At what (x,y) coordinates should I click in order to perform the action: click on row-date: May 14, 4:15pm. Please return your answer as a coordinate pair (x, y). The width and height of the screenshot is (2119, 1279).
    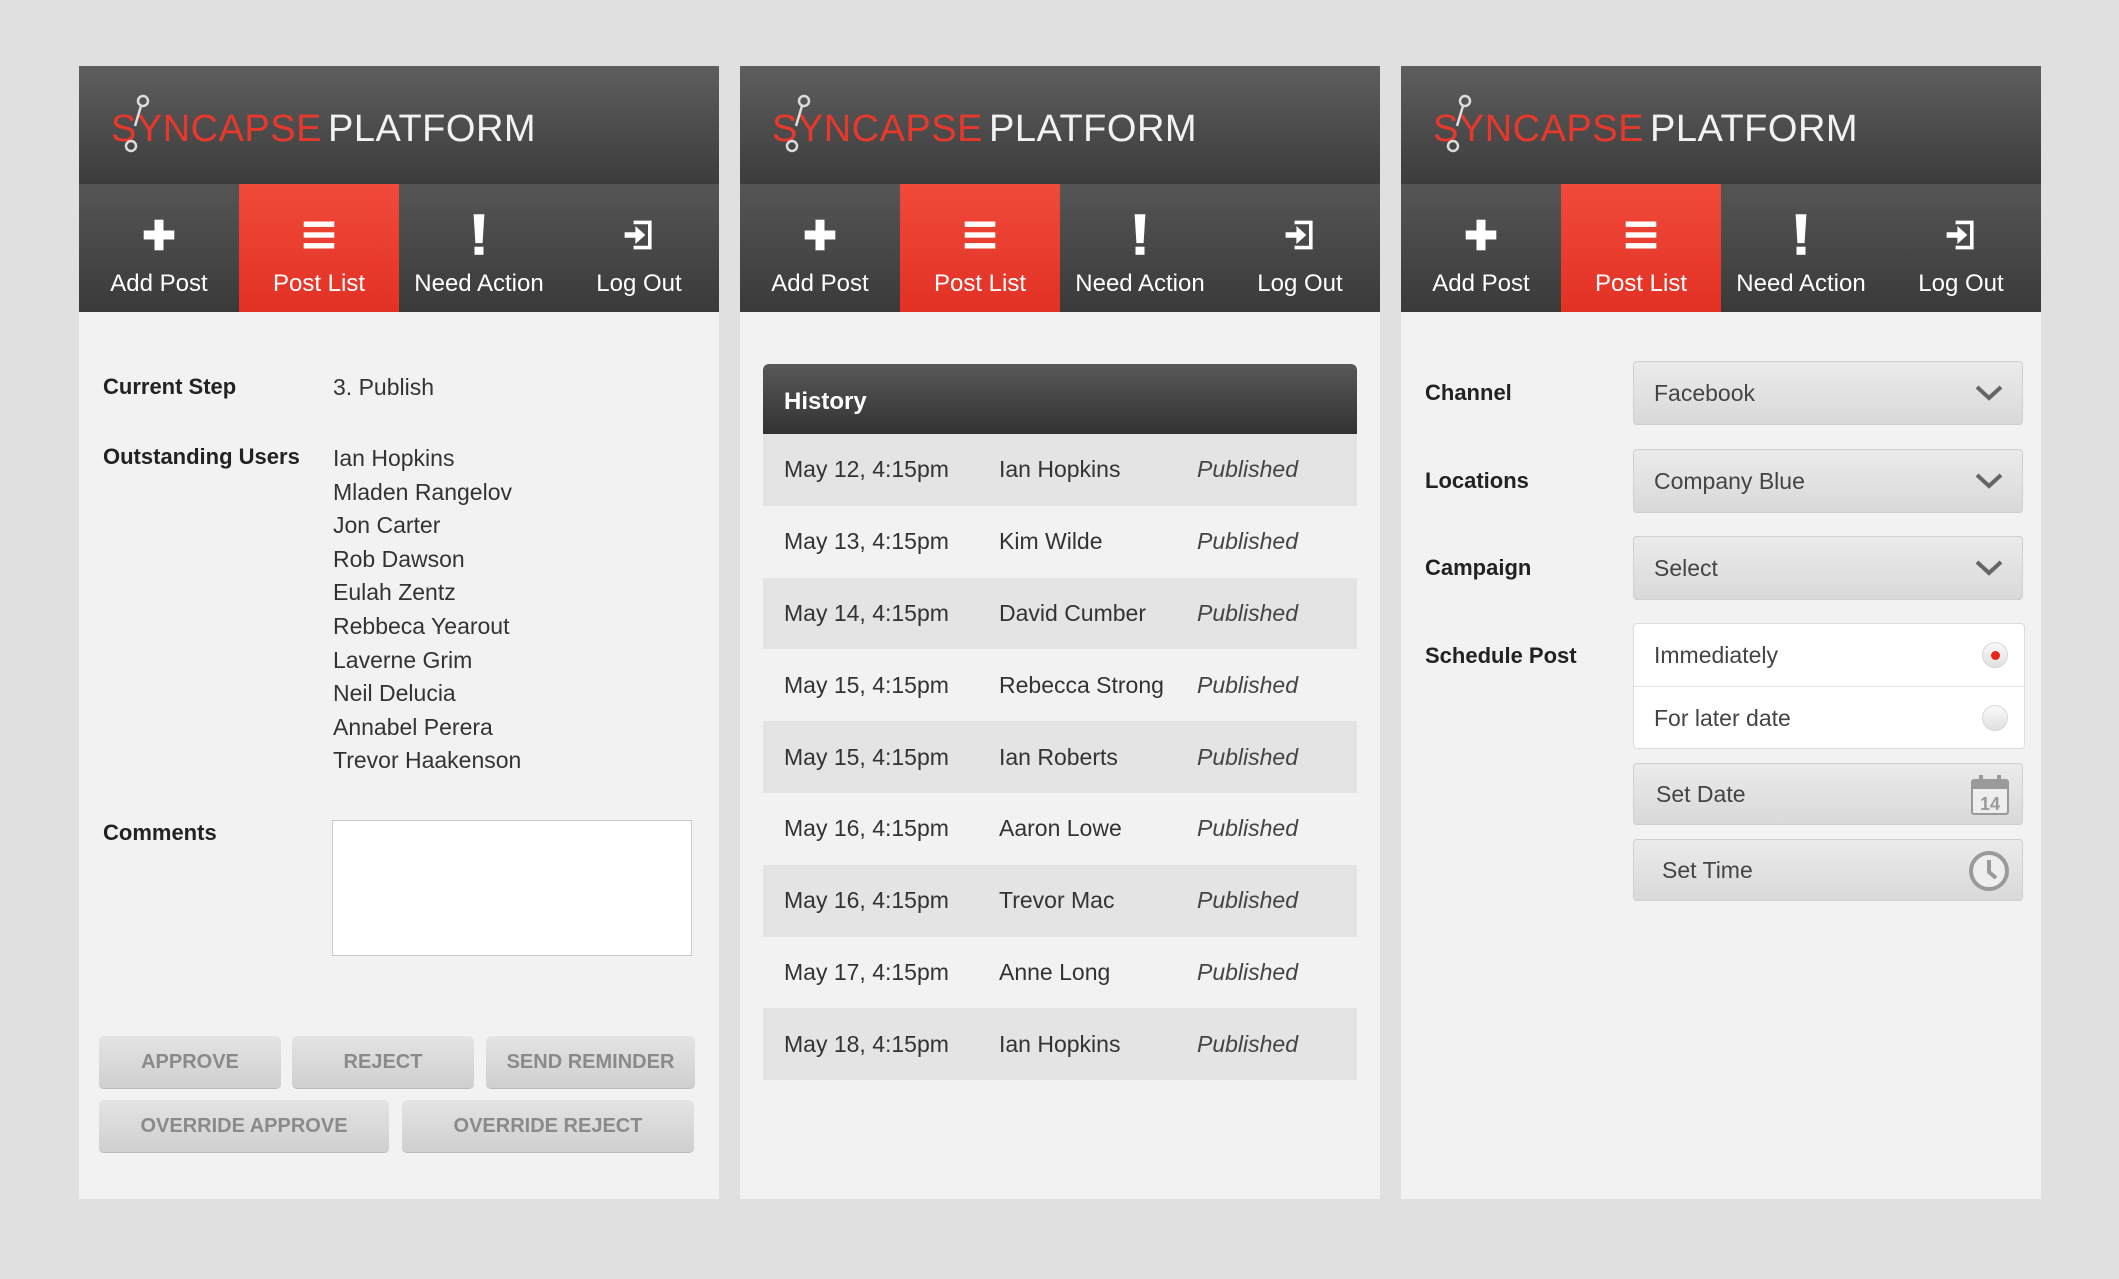
    Looking at the image, I should click on (866, 612).